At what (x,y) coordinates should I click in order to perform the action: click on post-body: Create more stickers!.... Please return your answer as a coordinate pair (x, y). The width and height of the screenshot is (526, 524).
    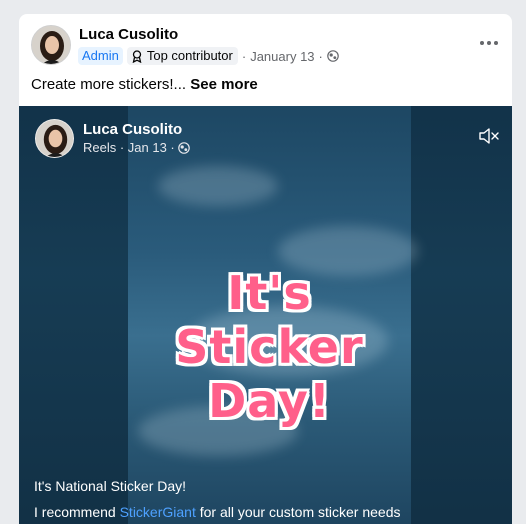
    Looking at the image, I should click on (109, 84).